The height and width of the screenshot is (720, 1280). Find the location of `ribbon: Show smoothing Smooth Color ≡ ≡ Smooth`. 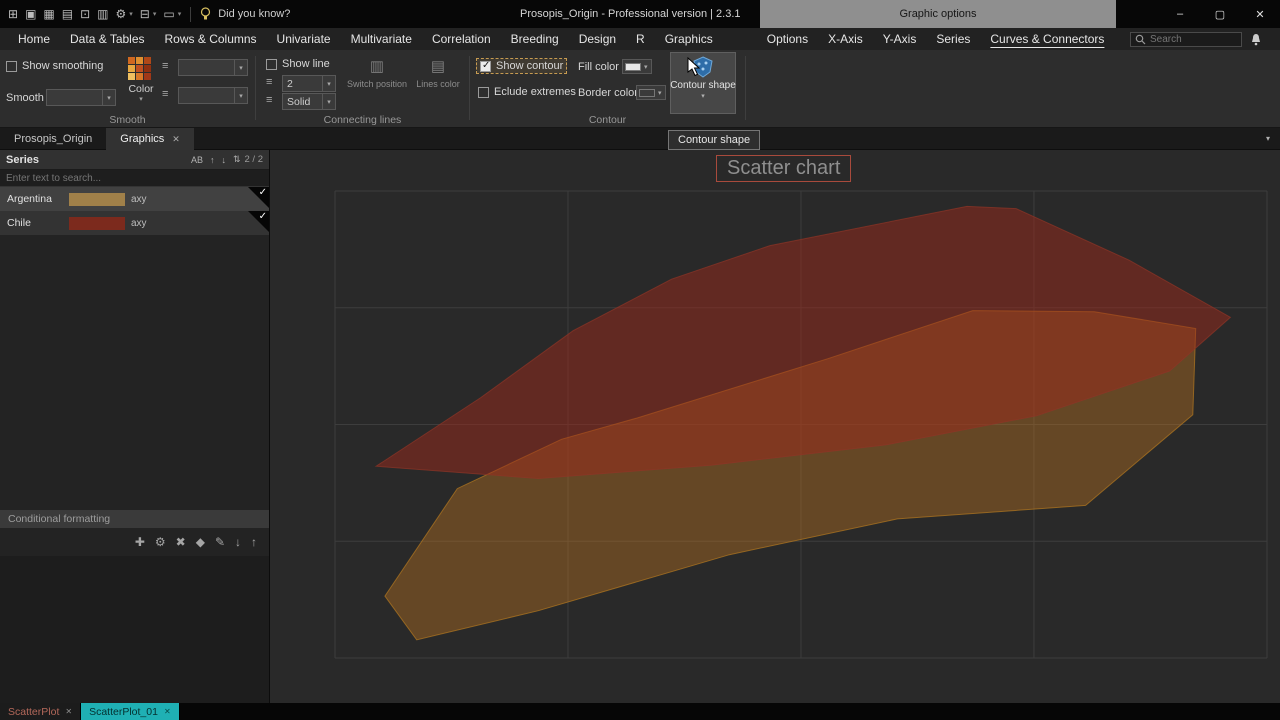

ribbon: Show smoothing Smooth Color ≡ ≡ Smooth is located at coordinates (640, 89).